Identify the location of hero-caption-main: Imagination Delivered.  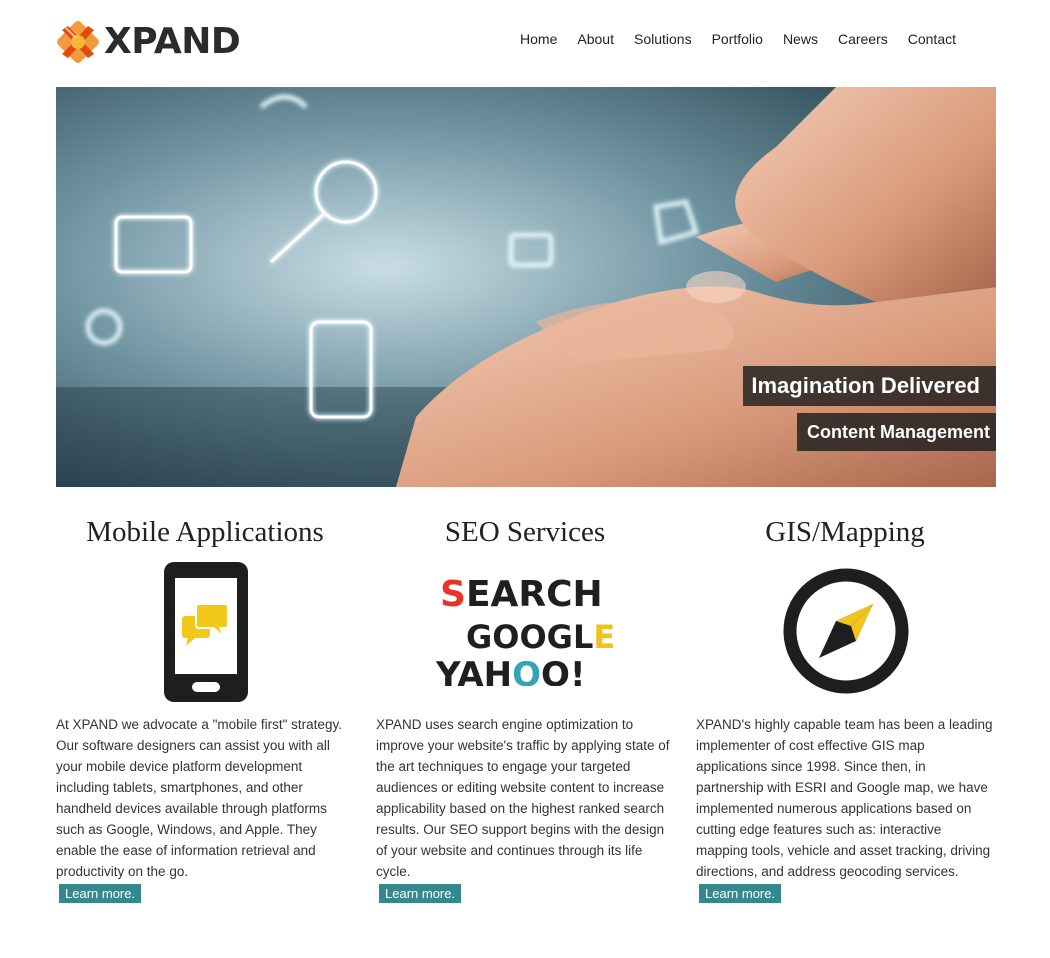
(869, 386).